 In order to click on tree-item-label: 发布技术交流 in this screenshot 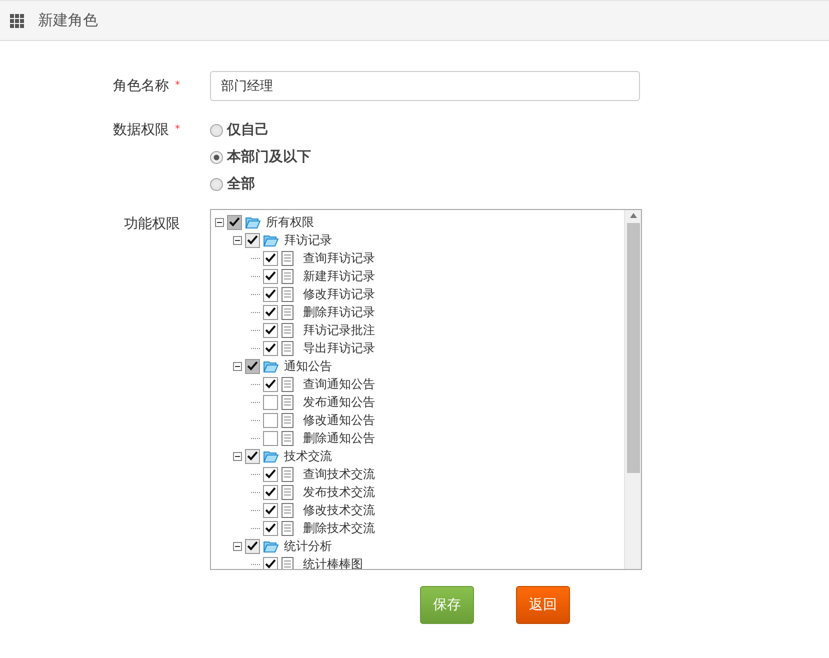, I will do `click(339, 492)`.